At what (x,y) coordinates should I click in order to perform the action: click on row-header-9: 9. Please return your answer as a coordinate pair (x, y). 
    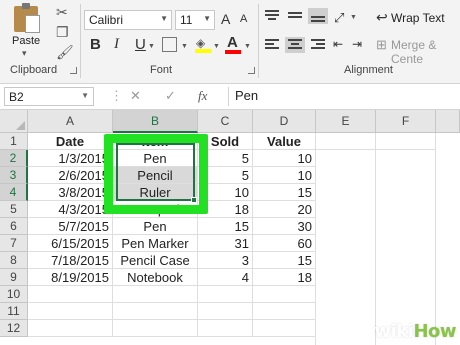
    Looking at the image, I should click on (14, 277).